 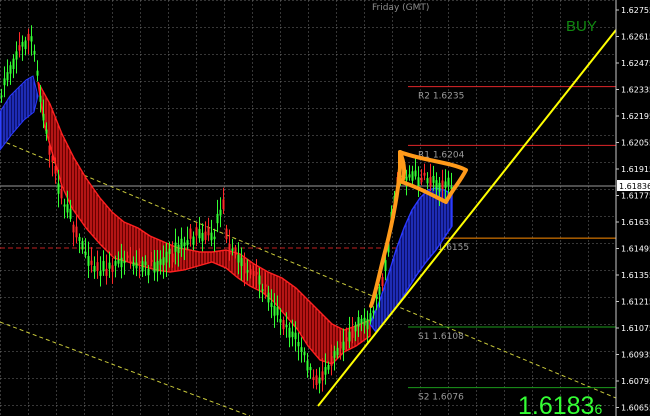 I want to click on axis-label: 1.61775, so click(x=635, y=196).